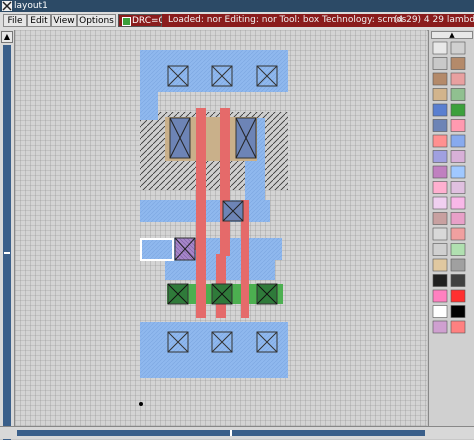  I want to click on poly-gate-a, so click(201, 213).